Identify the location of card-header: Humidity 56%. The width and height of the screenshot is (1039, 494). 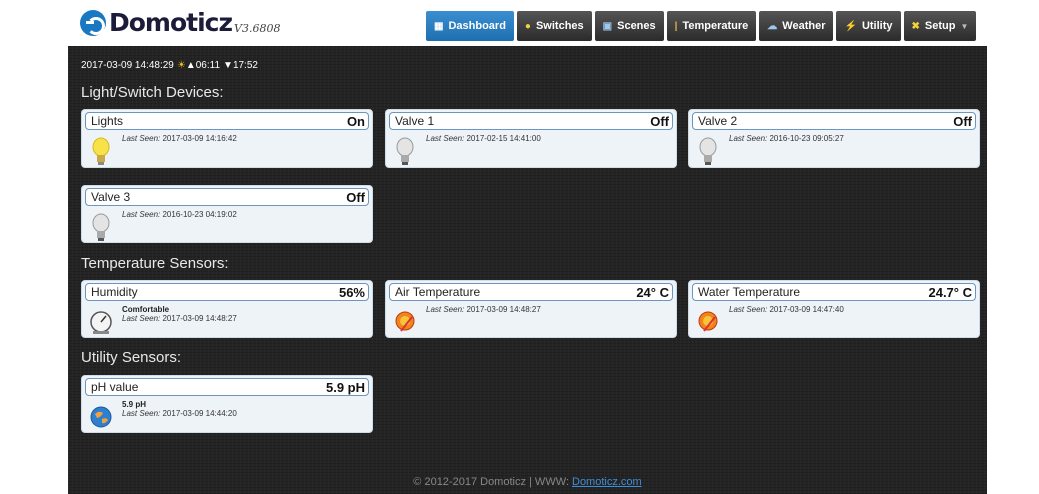
(227, 292).